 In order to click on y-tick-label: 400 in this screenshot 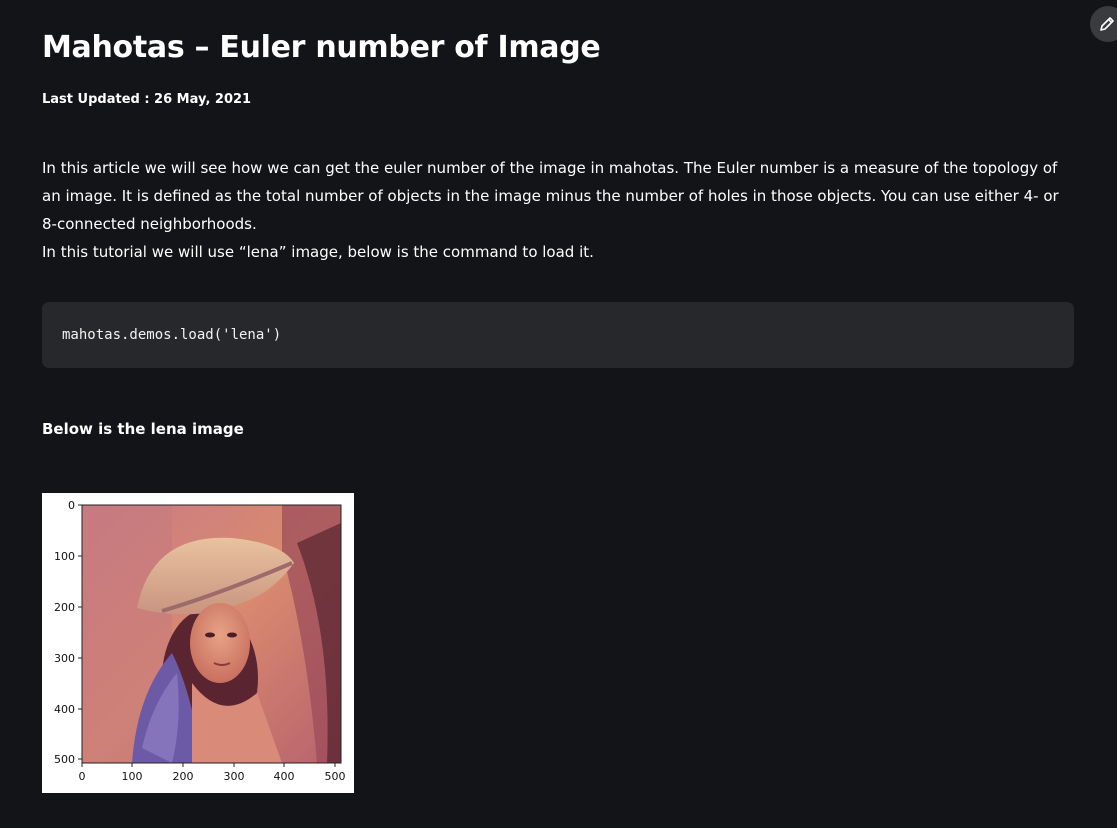, I will do `click(64, 709)`.